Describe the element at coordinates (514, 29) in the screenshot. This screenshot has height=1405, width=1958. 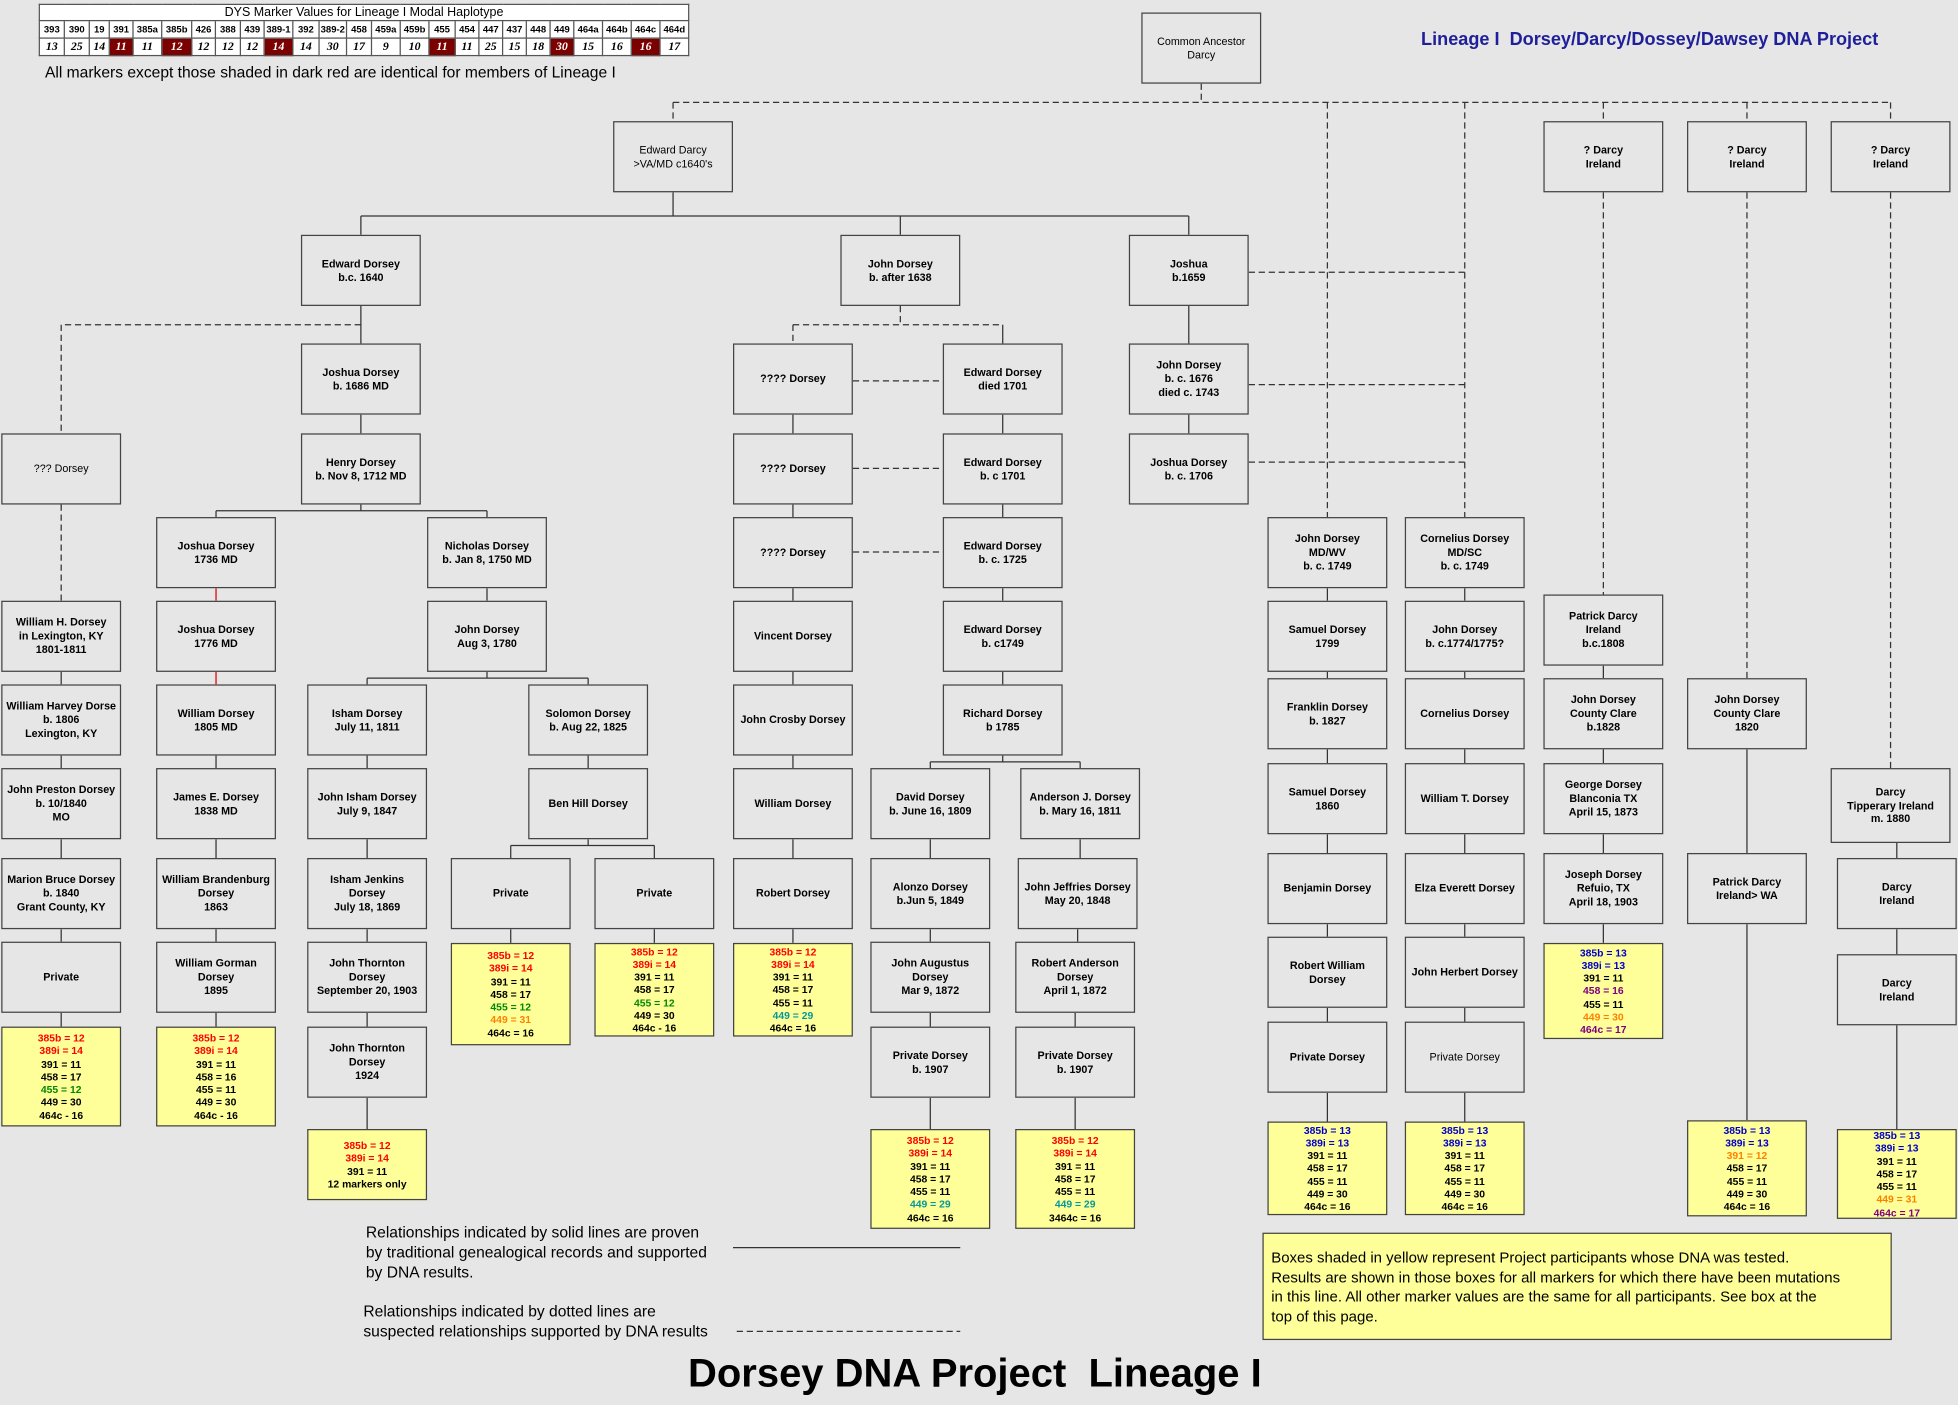
I see `marker-name: 437` at that location.